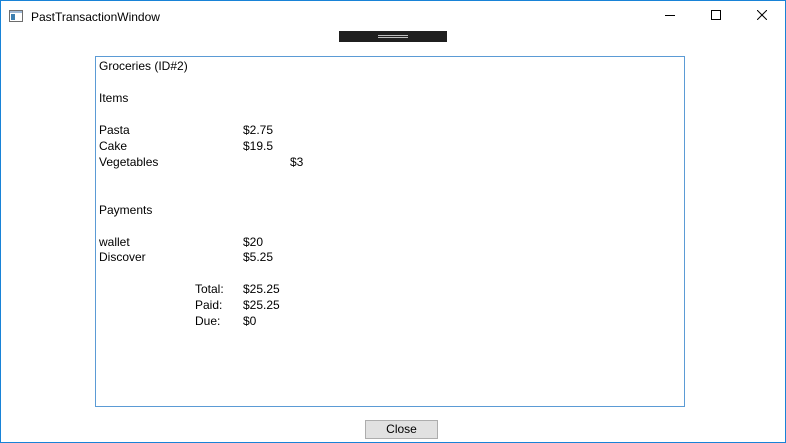 The height and width of the screenshot is (443, 786). I want to click on debug-toolbar-handle, so click(393, 36).